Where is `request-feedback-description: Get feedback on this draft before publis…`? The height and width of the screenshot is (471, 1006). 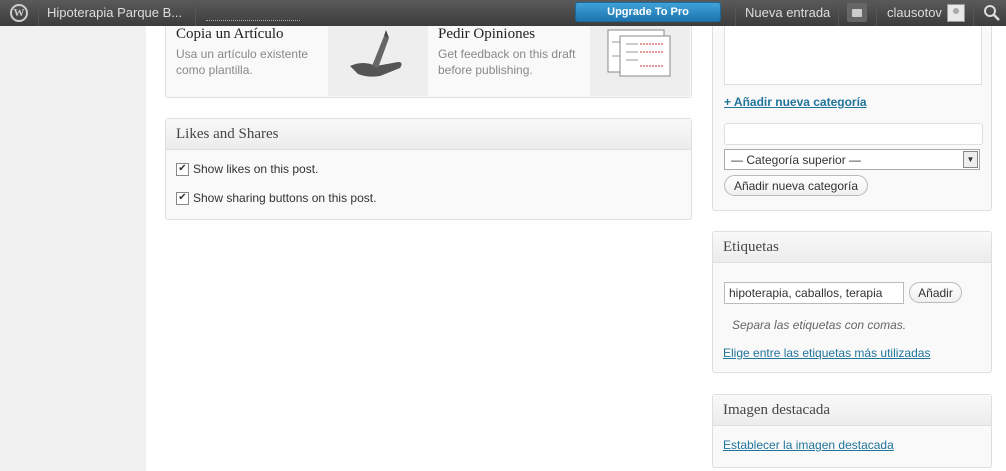 request-feedback-description: Get feedback on this draft before publis… is located at coordinates (507, 62).